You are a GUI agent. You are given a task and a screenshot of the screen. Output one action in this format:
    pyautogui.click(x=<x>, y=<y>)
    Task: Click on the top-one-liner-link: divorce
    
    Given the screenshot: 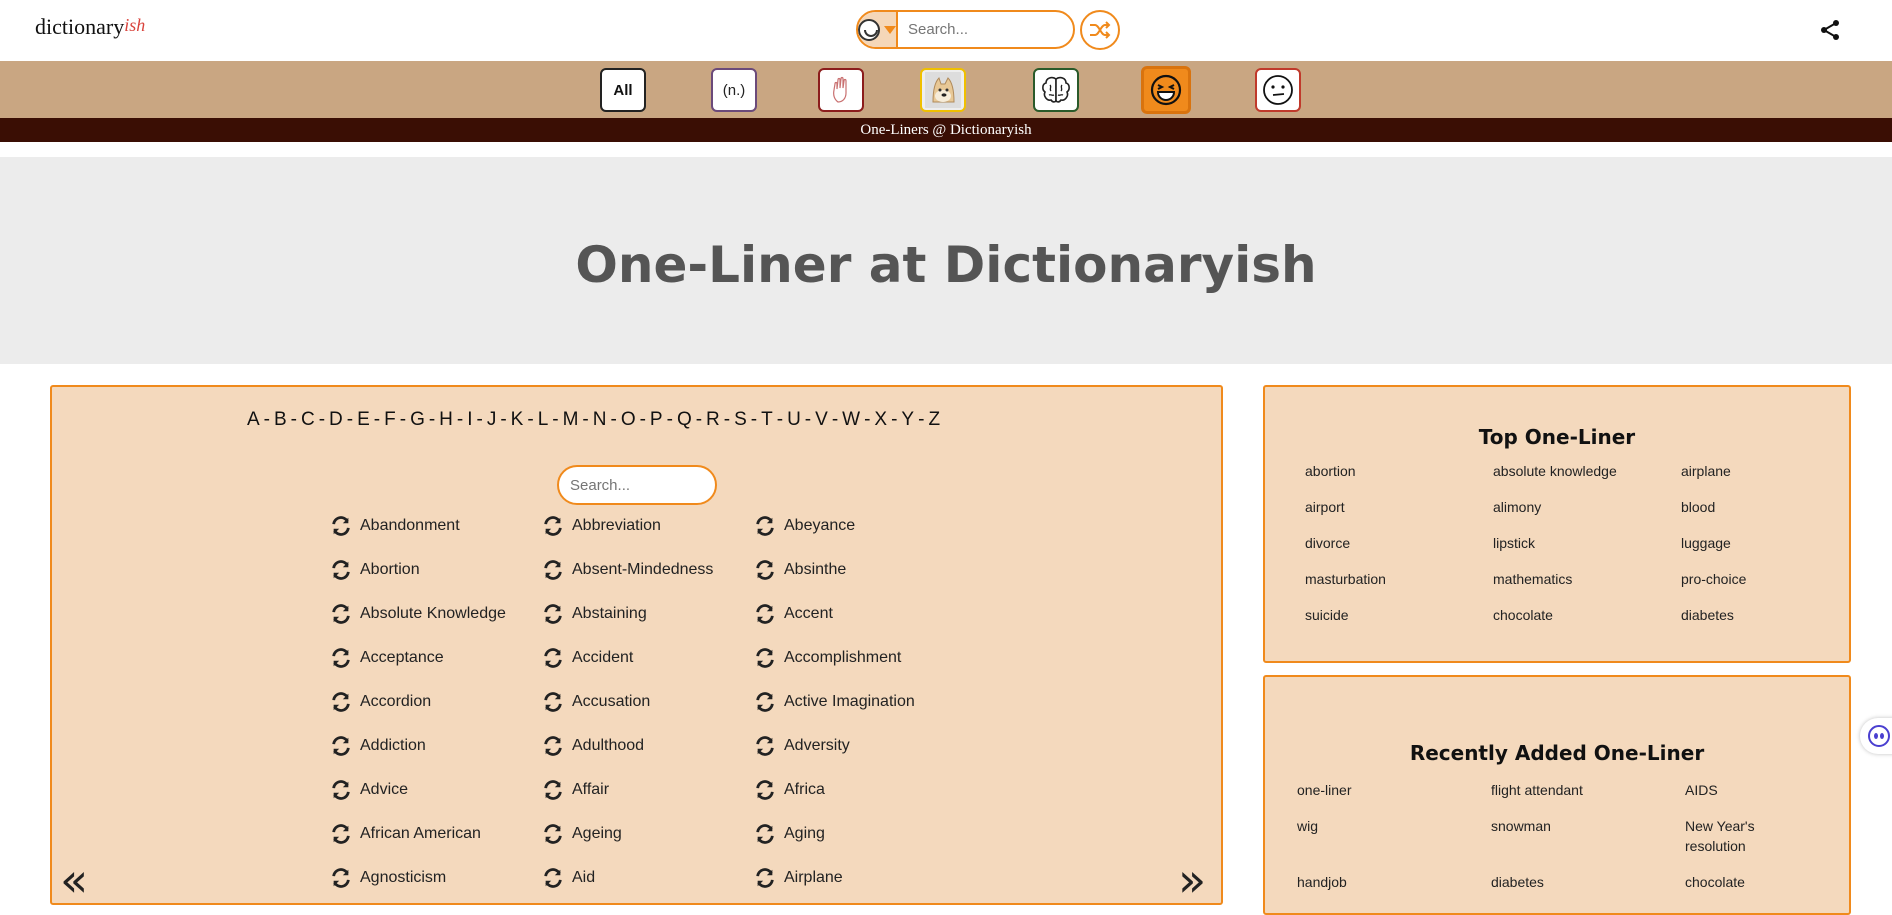 What is the action you would take?
    pyautogui.click(x=1380, y=543)
    